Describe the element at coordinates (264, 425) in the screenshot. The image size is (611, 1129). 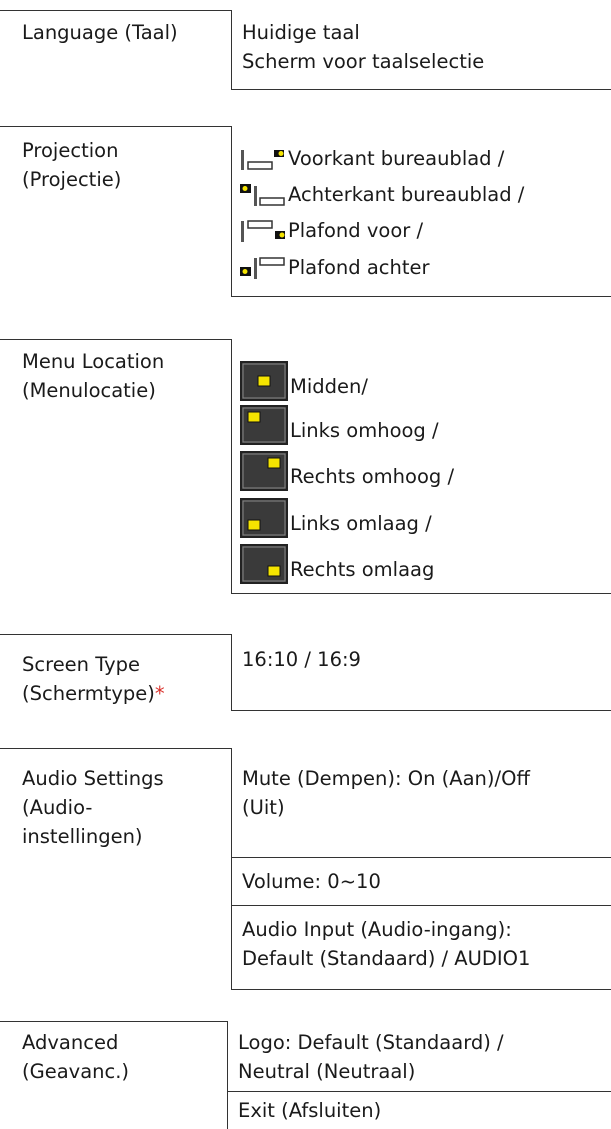
I see `menu-top-left-icon` at that location.